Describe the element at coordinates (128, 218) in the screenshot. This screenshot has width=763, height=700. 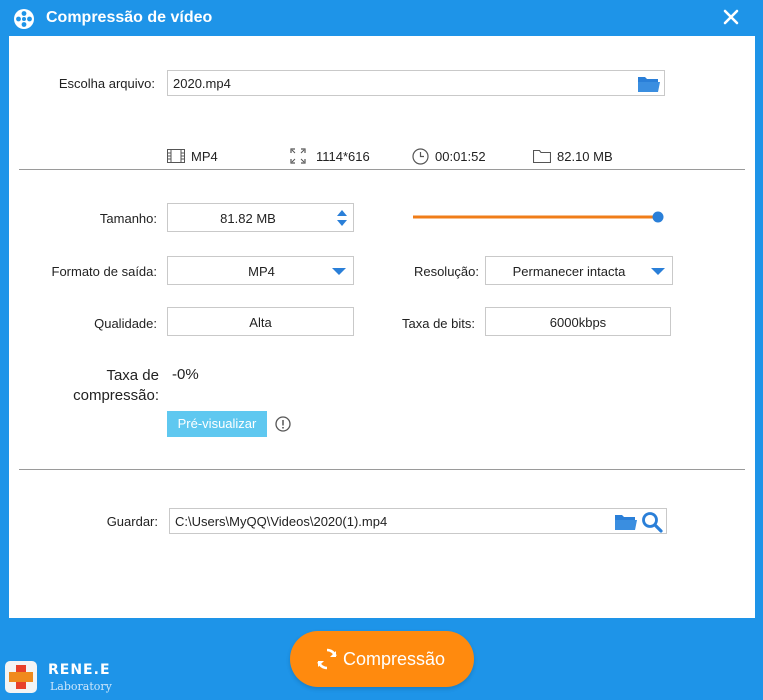
I see `size-label: Tamanho:` at that location.